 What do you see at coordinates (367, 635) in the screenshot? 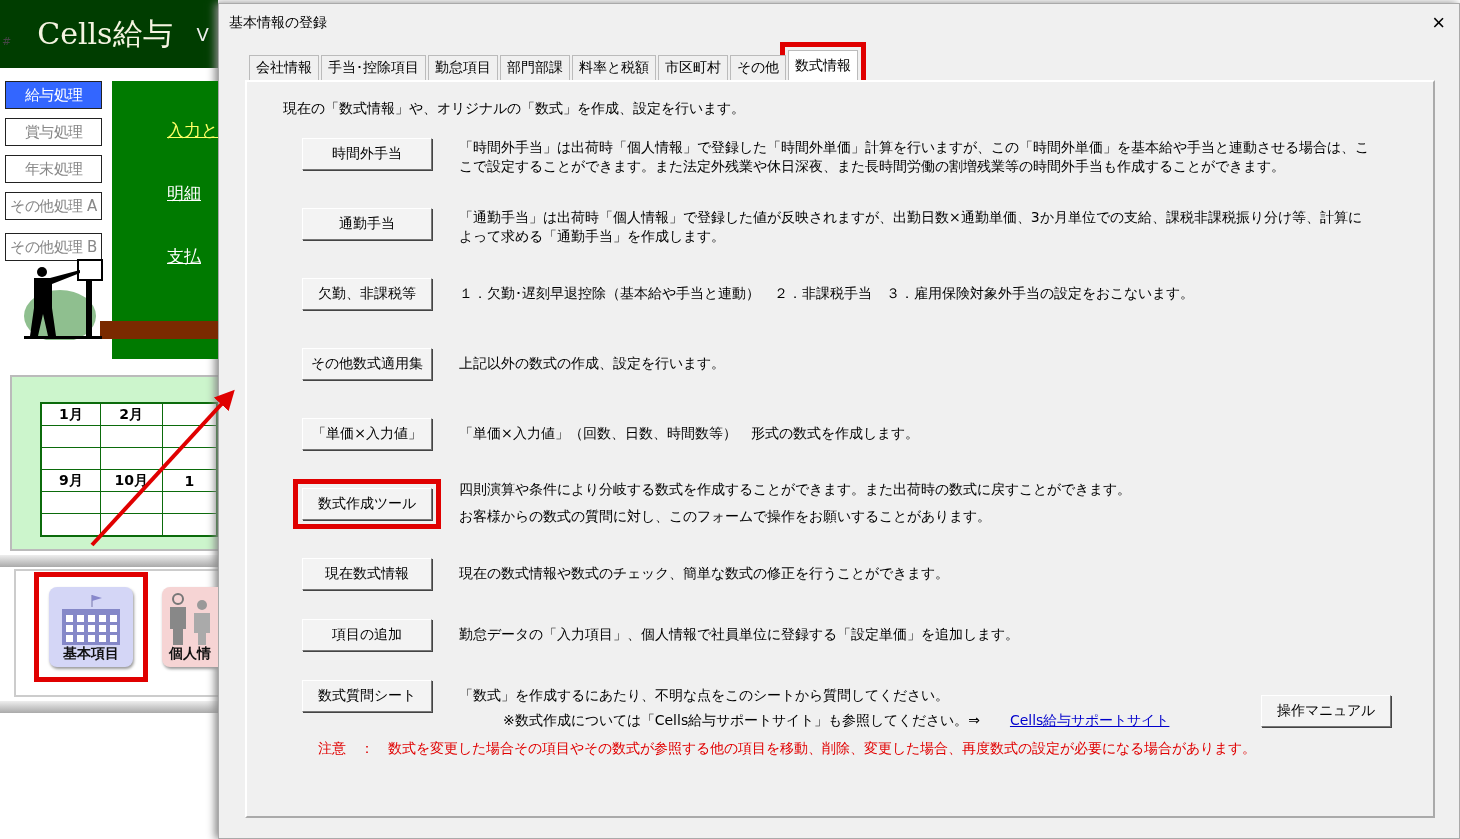
I see `action-button: 項目の追加` at bounding box center [367, 635].